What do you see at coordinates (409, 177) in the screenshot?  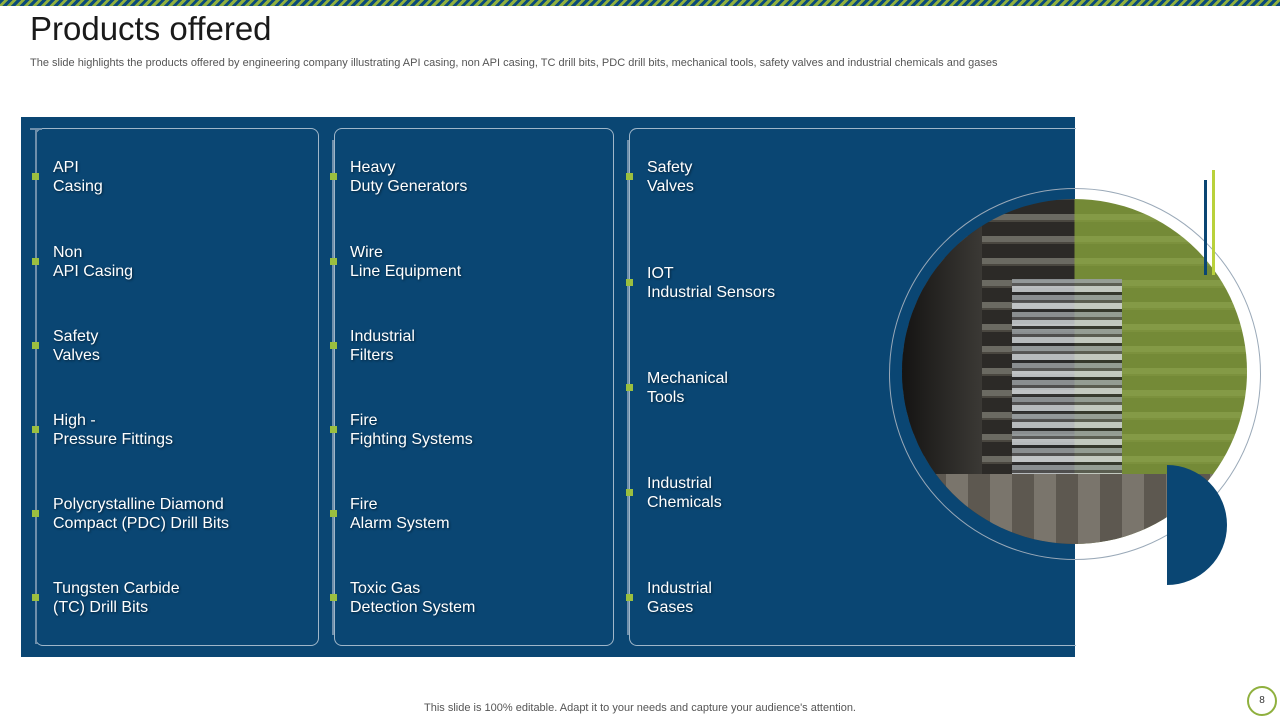 I see `product-item: Heavy Duty Generators` at bounding box center [409, 177].